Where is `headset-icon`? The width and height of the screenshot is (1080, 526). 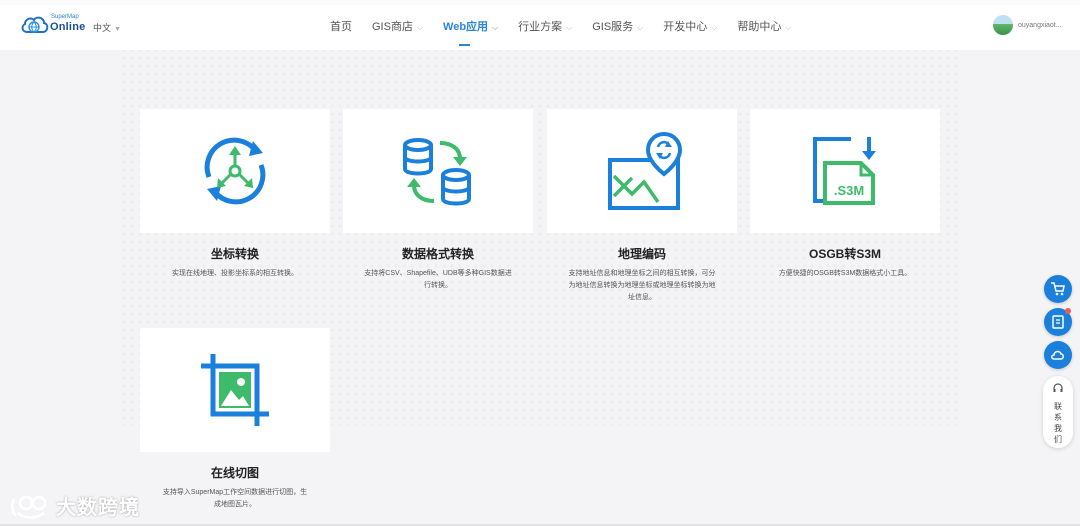
headset-icon is located at coordinates (1058, 387).